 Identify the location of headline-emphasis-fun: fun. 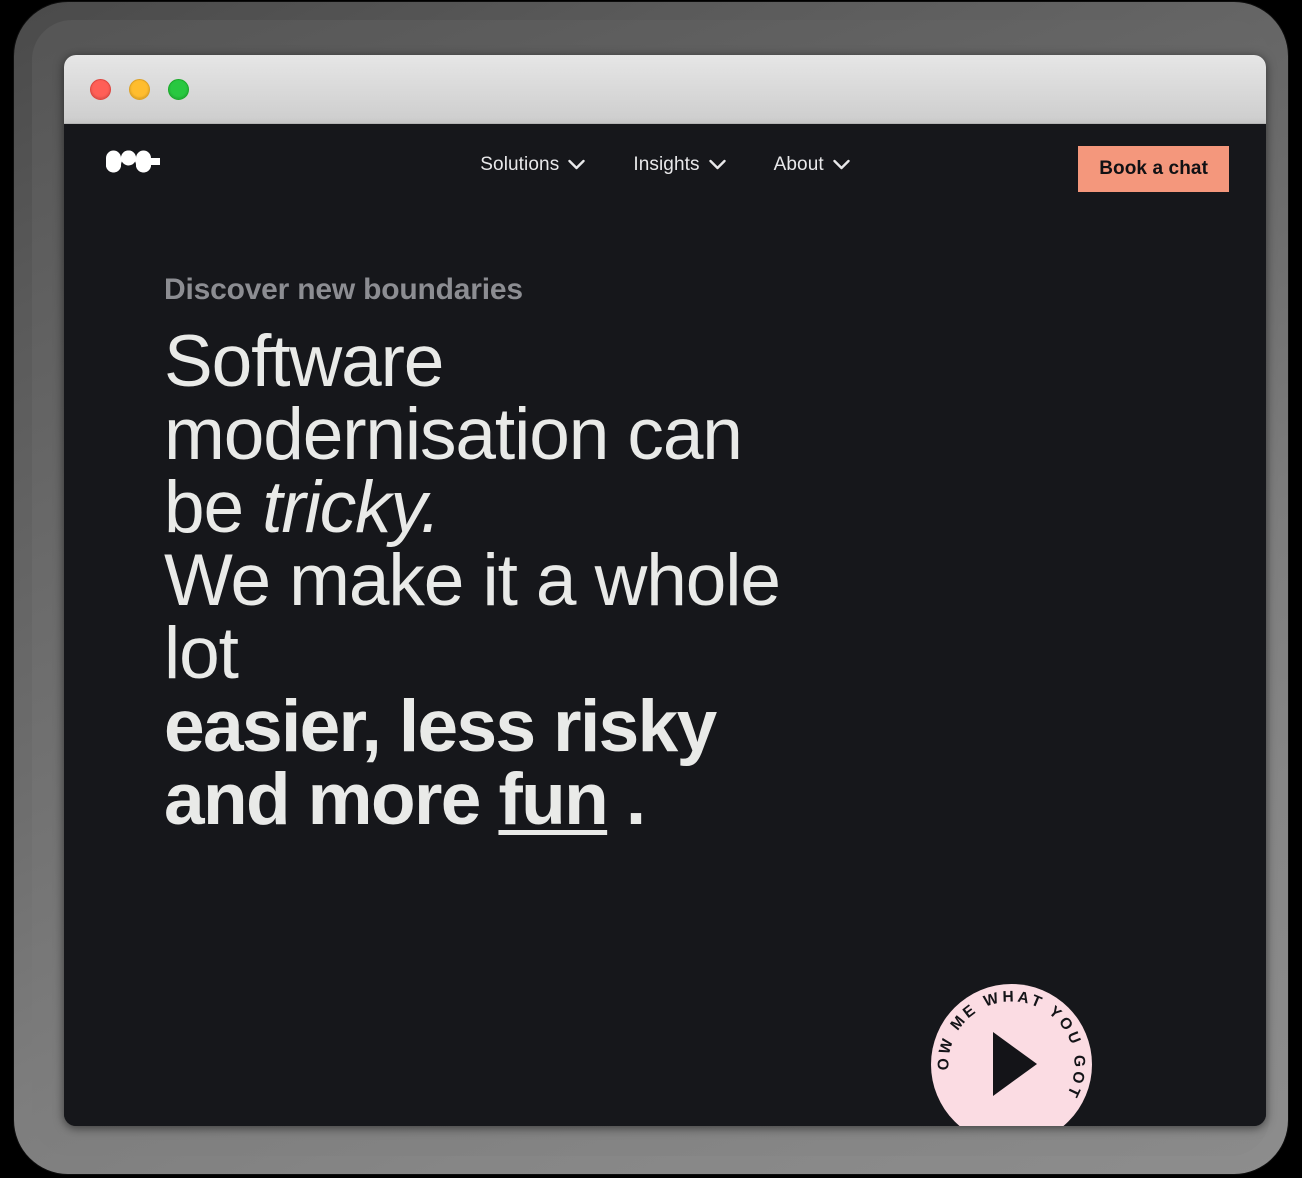
(553, 799).